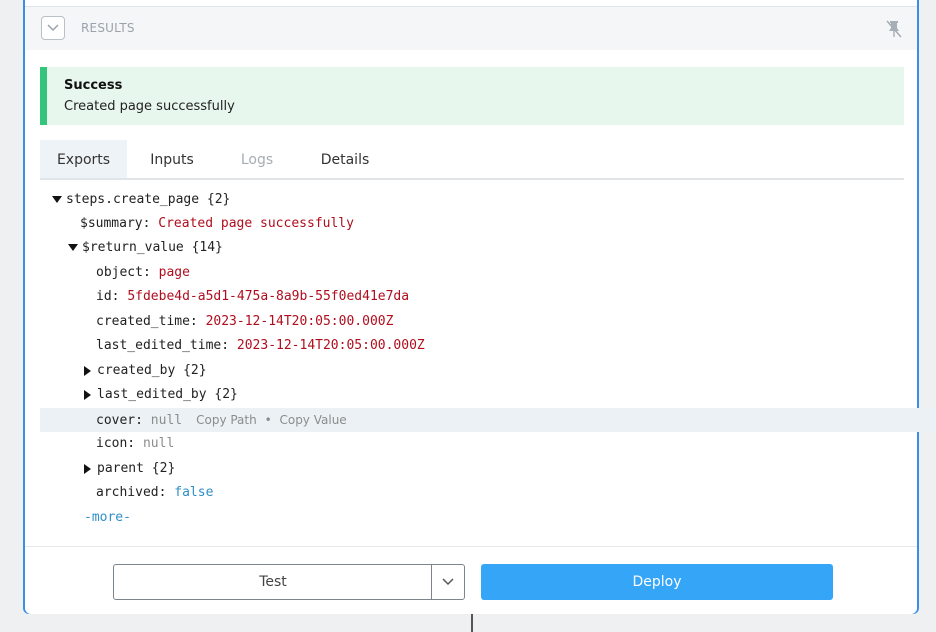 The image size is (936, 632). Describe the element at coordinates (226, 420) in the screenshot. I see `copy-path-link: Copy Path` at that location.